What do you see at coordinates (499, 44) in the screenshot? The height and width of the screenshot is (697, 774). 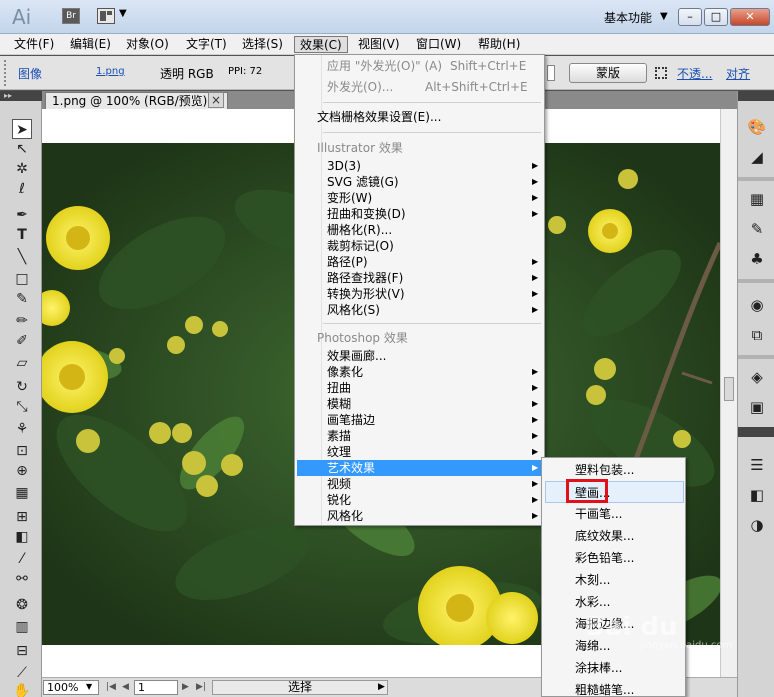 I see `menu-help: 帮助(H)` at bounding box center [499, 44].